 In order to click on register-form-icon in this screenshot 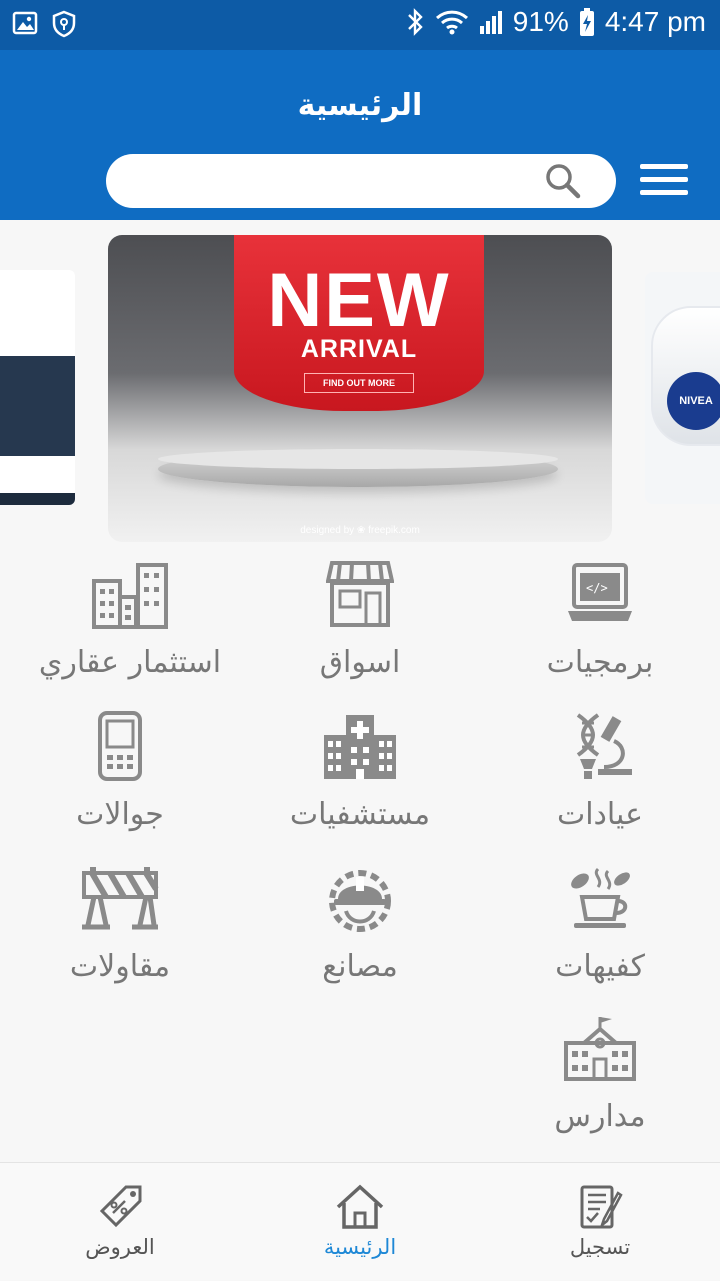, I will do `click(601, 1207)`.